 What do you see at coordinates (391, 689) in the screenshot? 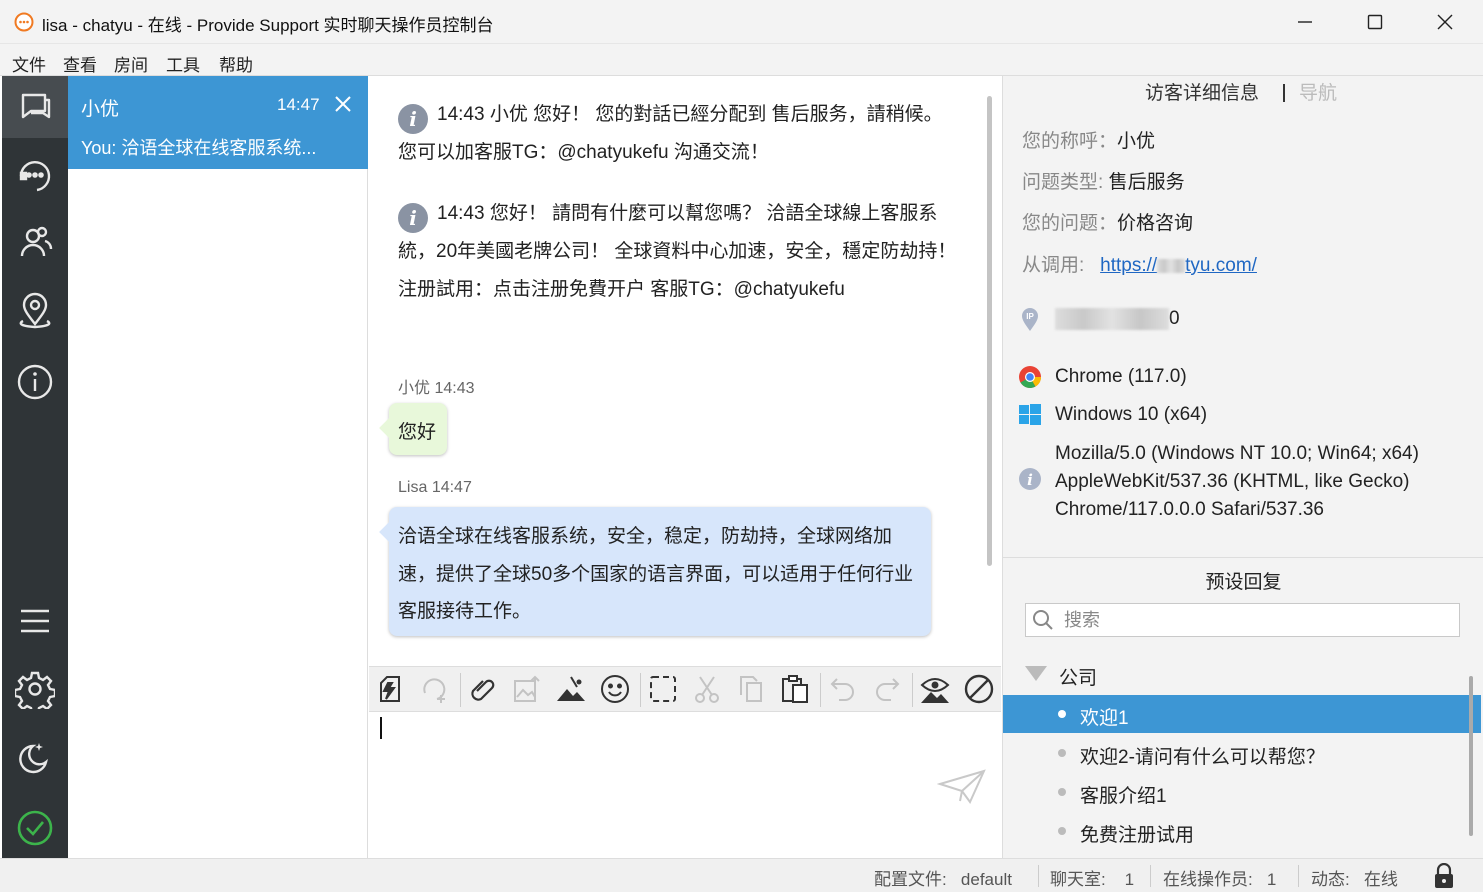
I see `quick-reply-button` at bounding box center [391, 689].